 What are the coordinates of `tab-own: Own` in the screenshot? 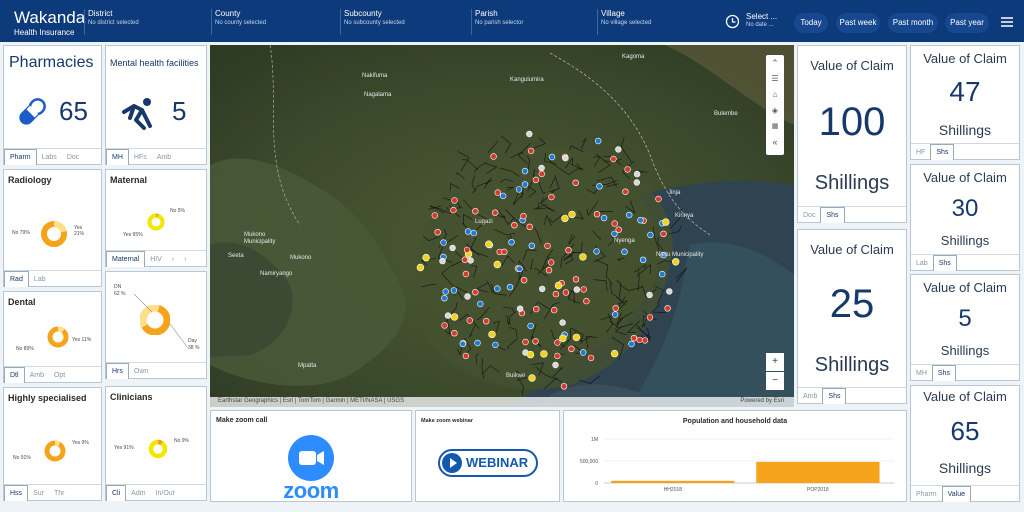 It's located at (141, 371).